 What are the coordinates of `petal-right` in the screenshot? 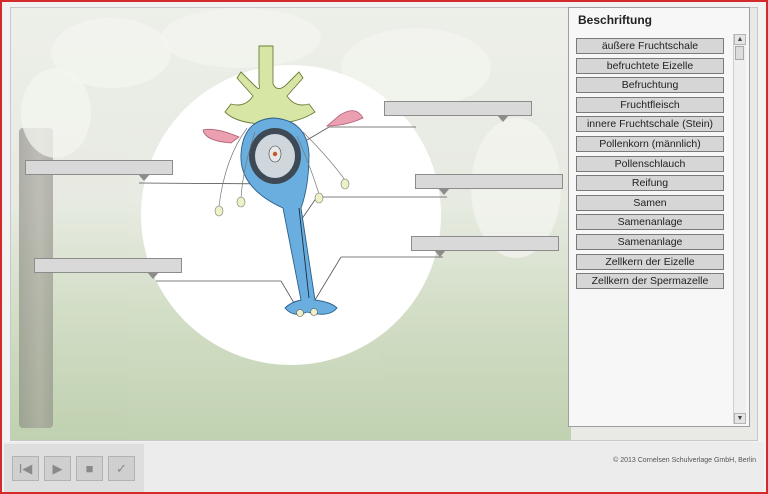 It's located at (344, 118).